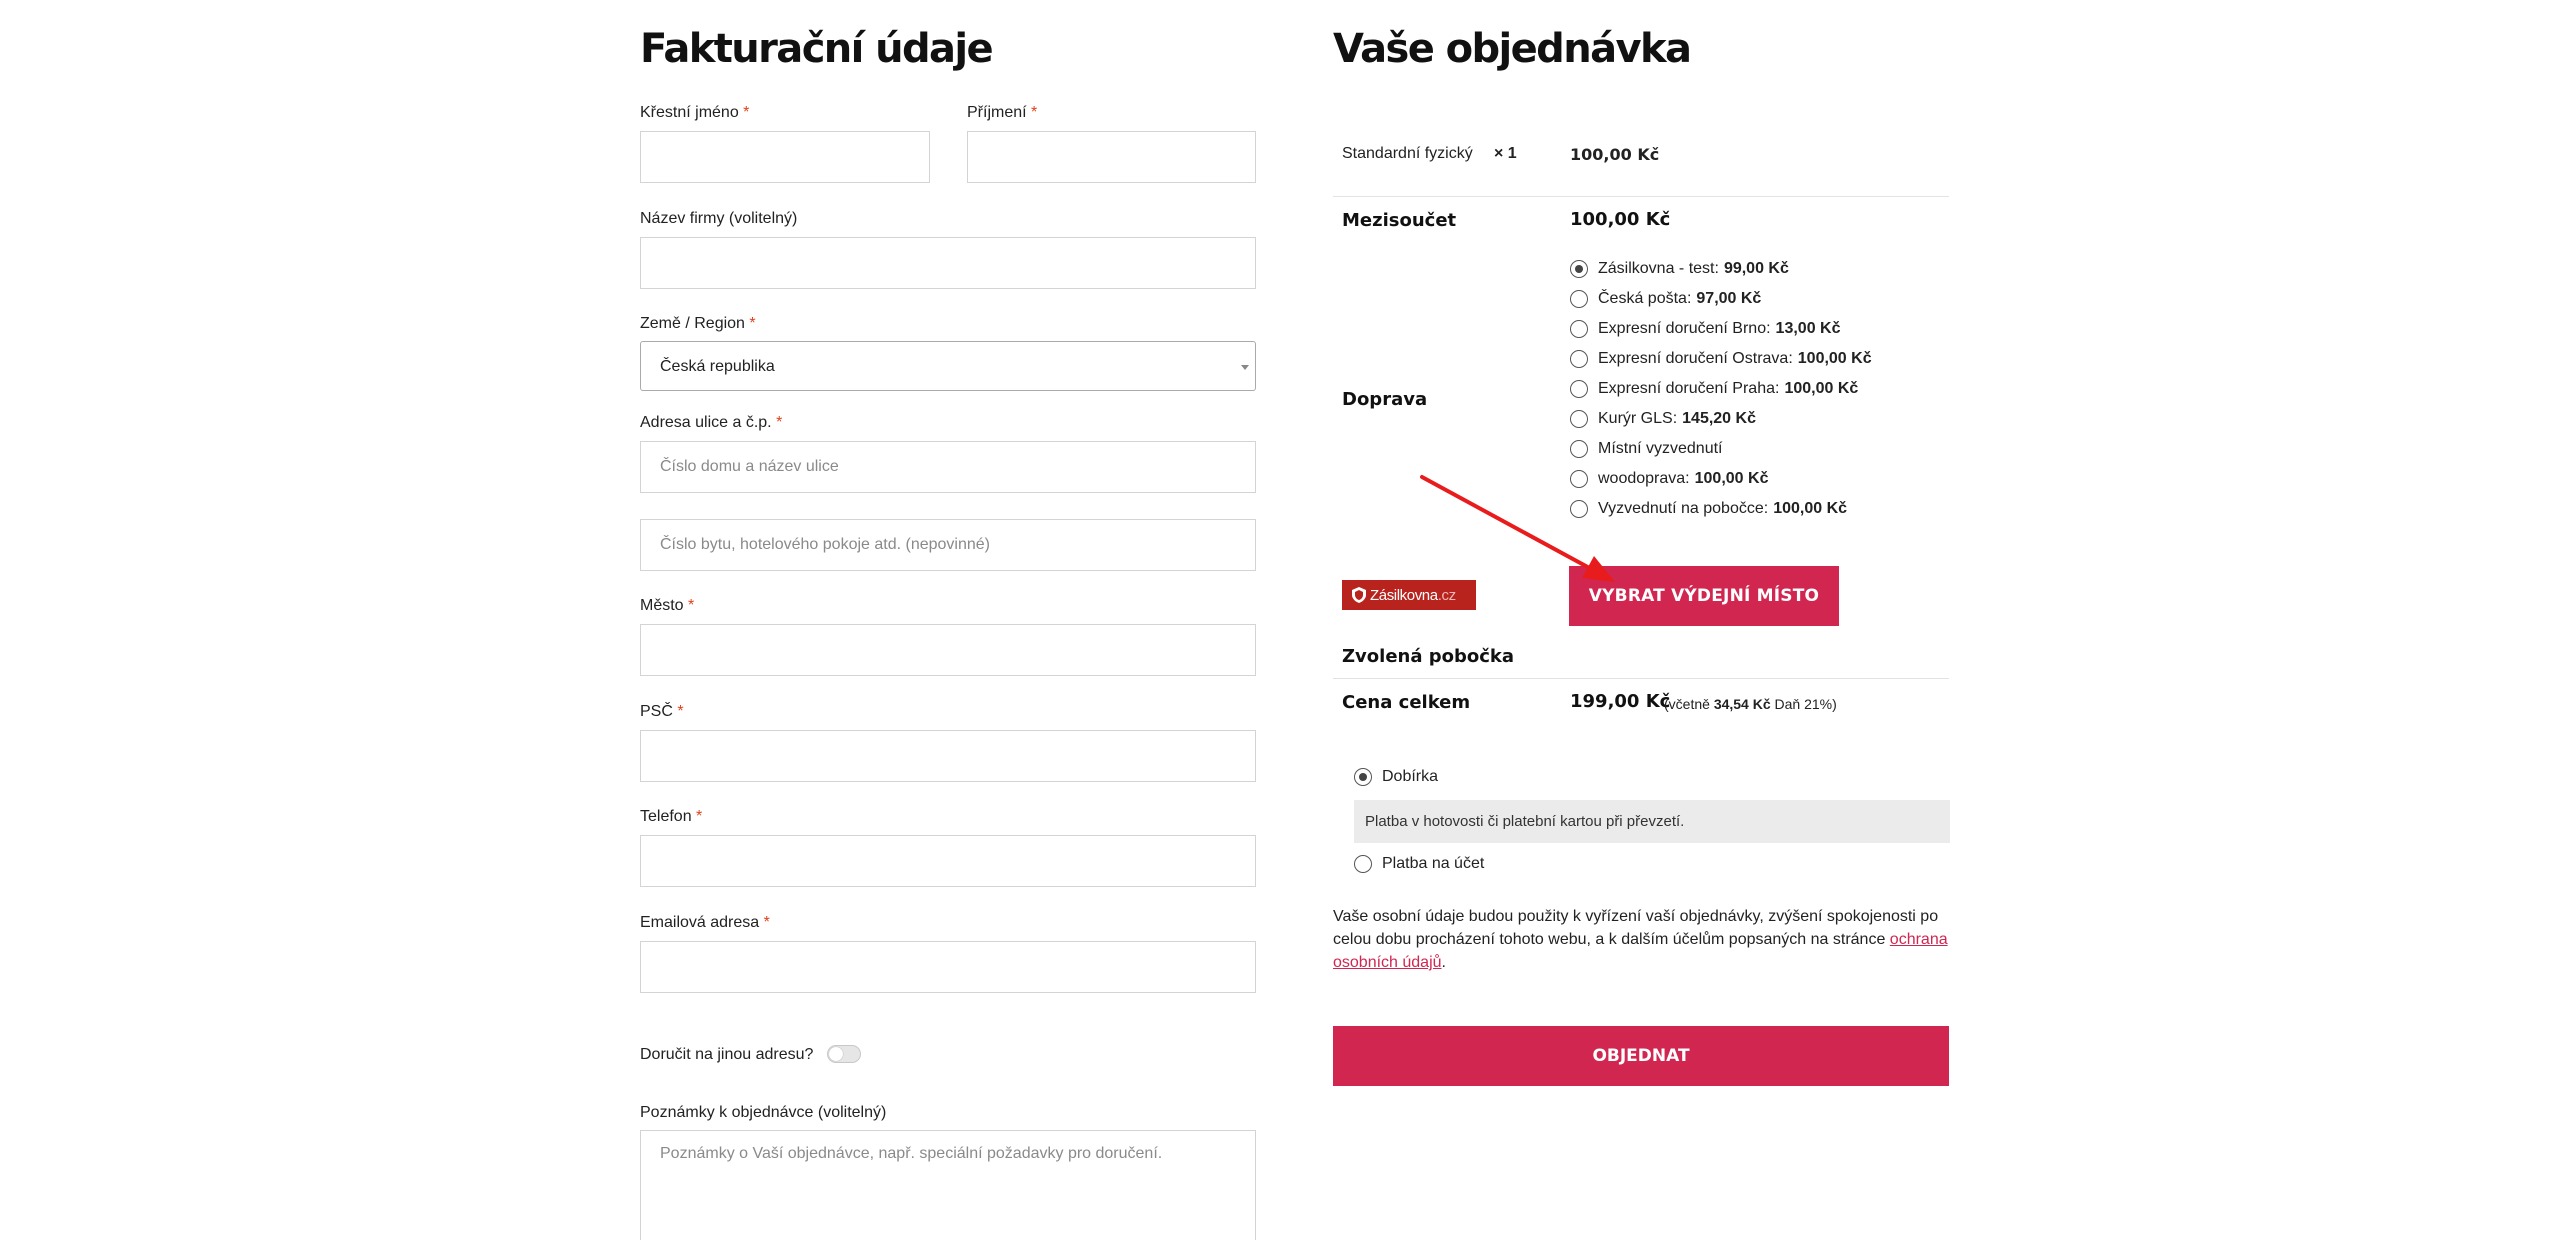  Describe the element at coordinates (1517, 528) in the screenshot. I see `annotation-arrow-icon` at that location.